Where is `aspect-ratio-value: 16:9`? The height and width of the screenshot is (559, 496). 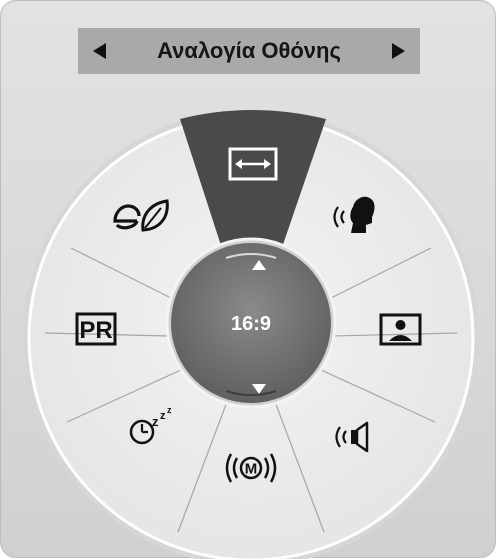 aspect-ratio-value: 16:9 is located at coordinates (251, 324).